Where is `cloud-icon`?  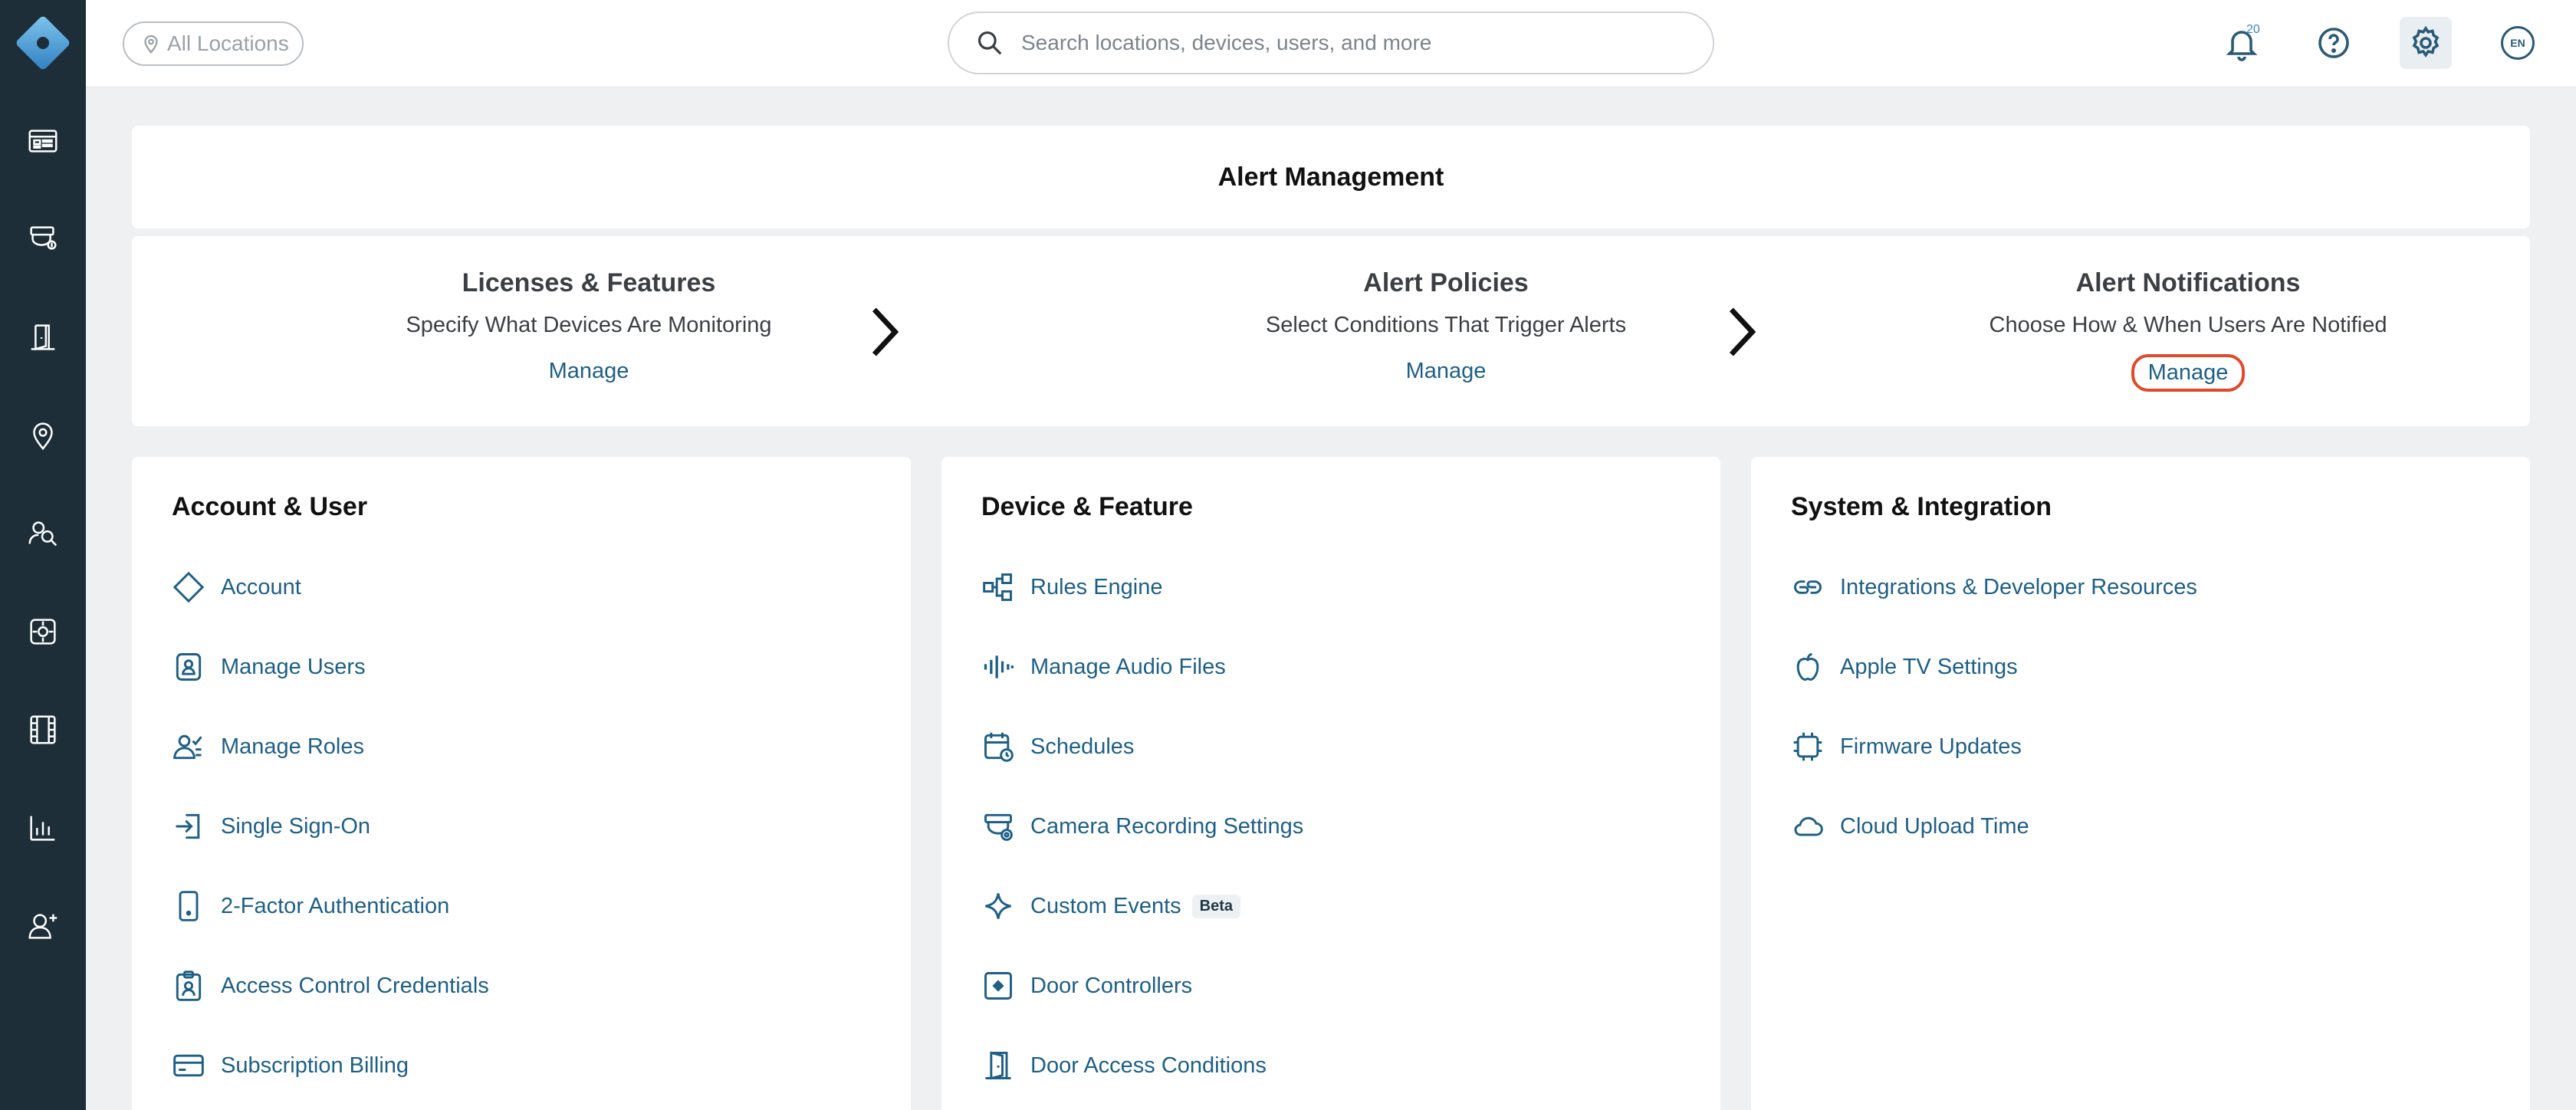
cloud-icon is located at coordinates (1809, 826).